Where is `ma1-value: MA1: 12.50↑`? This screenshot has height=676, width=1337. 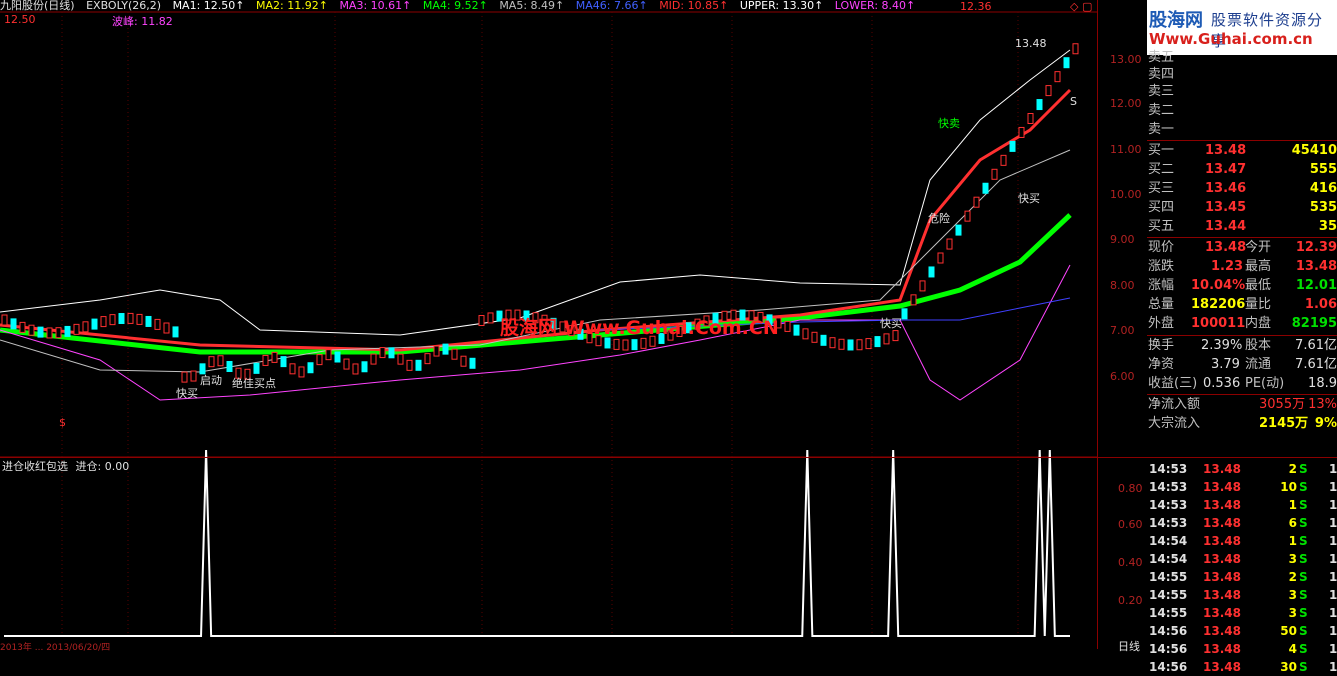
ma1-value: MA1: 12.50↑ is located at coordinates (208, 6).